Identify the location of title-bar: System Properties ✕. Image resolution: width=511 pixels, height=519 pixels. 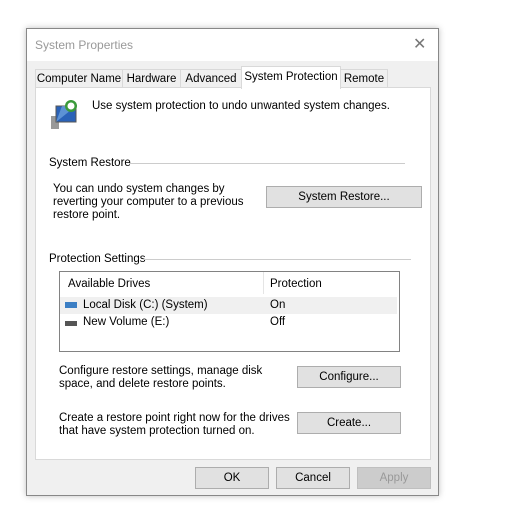
(232, 45).